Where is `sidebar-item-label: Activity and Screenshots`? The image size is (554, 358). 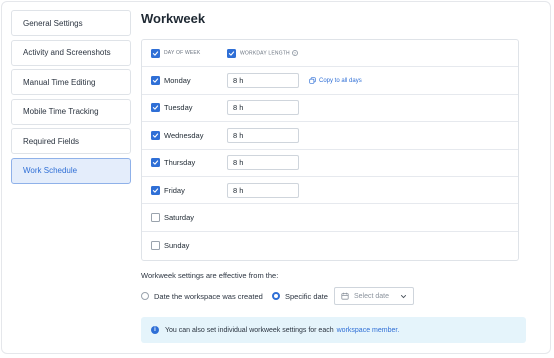
sidebar-item-label: Activity and Screenshots is located at coordinates (67, 52).